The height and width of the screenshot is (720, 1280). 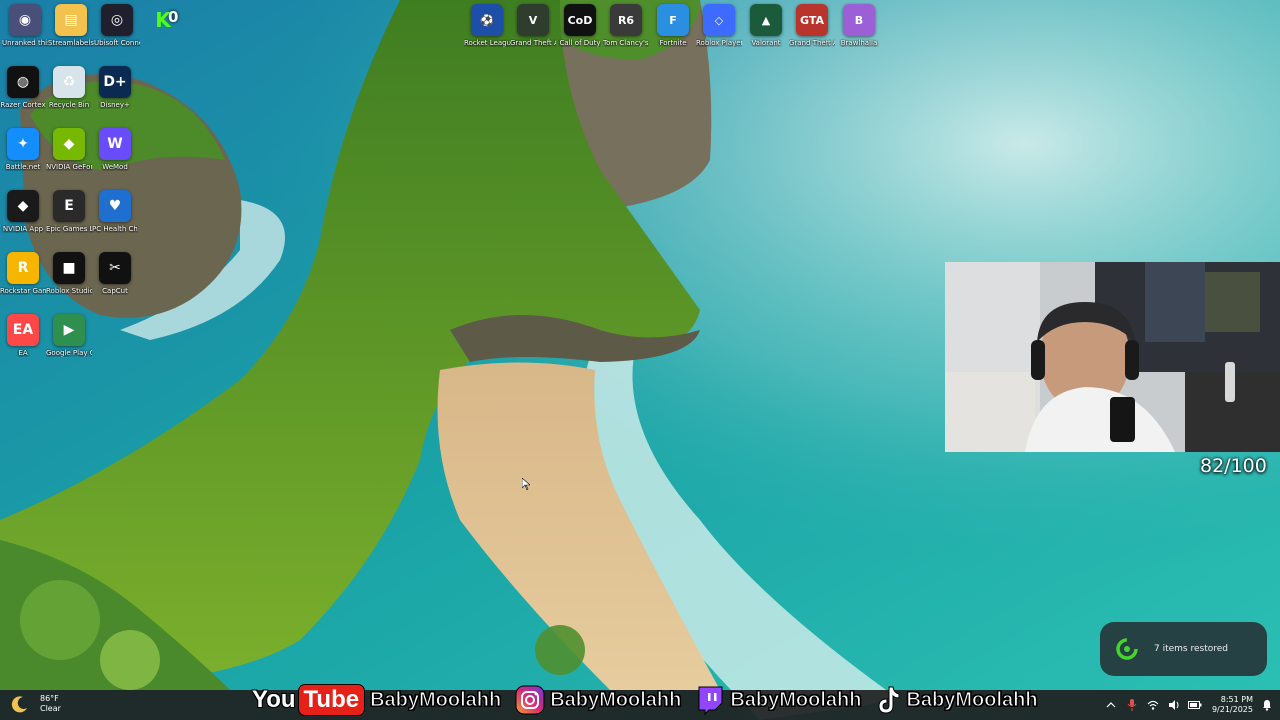 I want to click on valorant-icon: ▲, so click(x=766, y=20).